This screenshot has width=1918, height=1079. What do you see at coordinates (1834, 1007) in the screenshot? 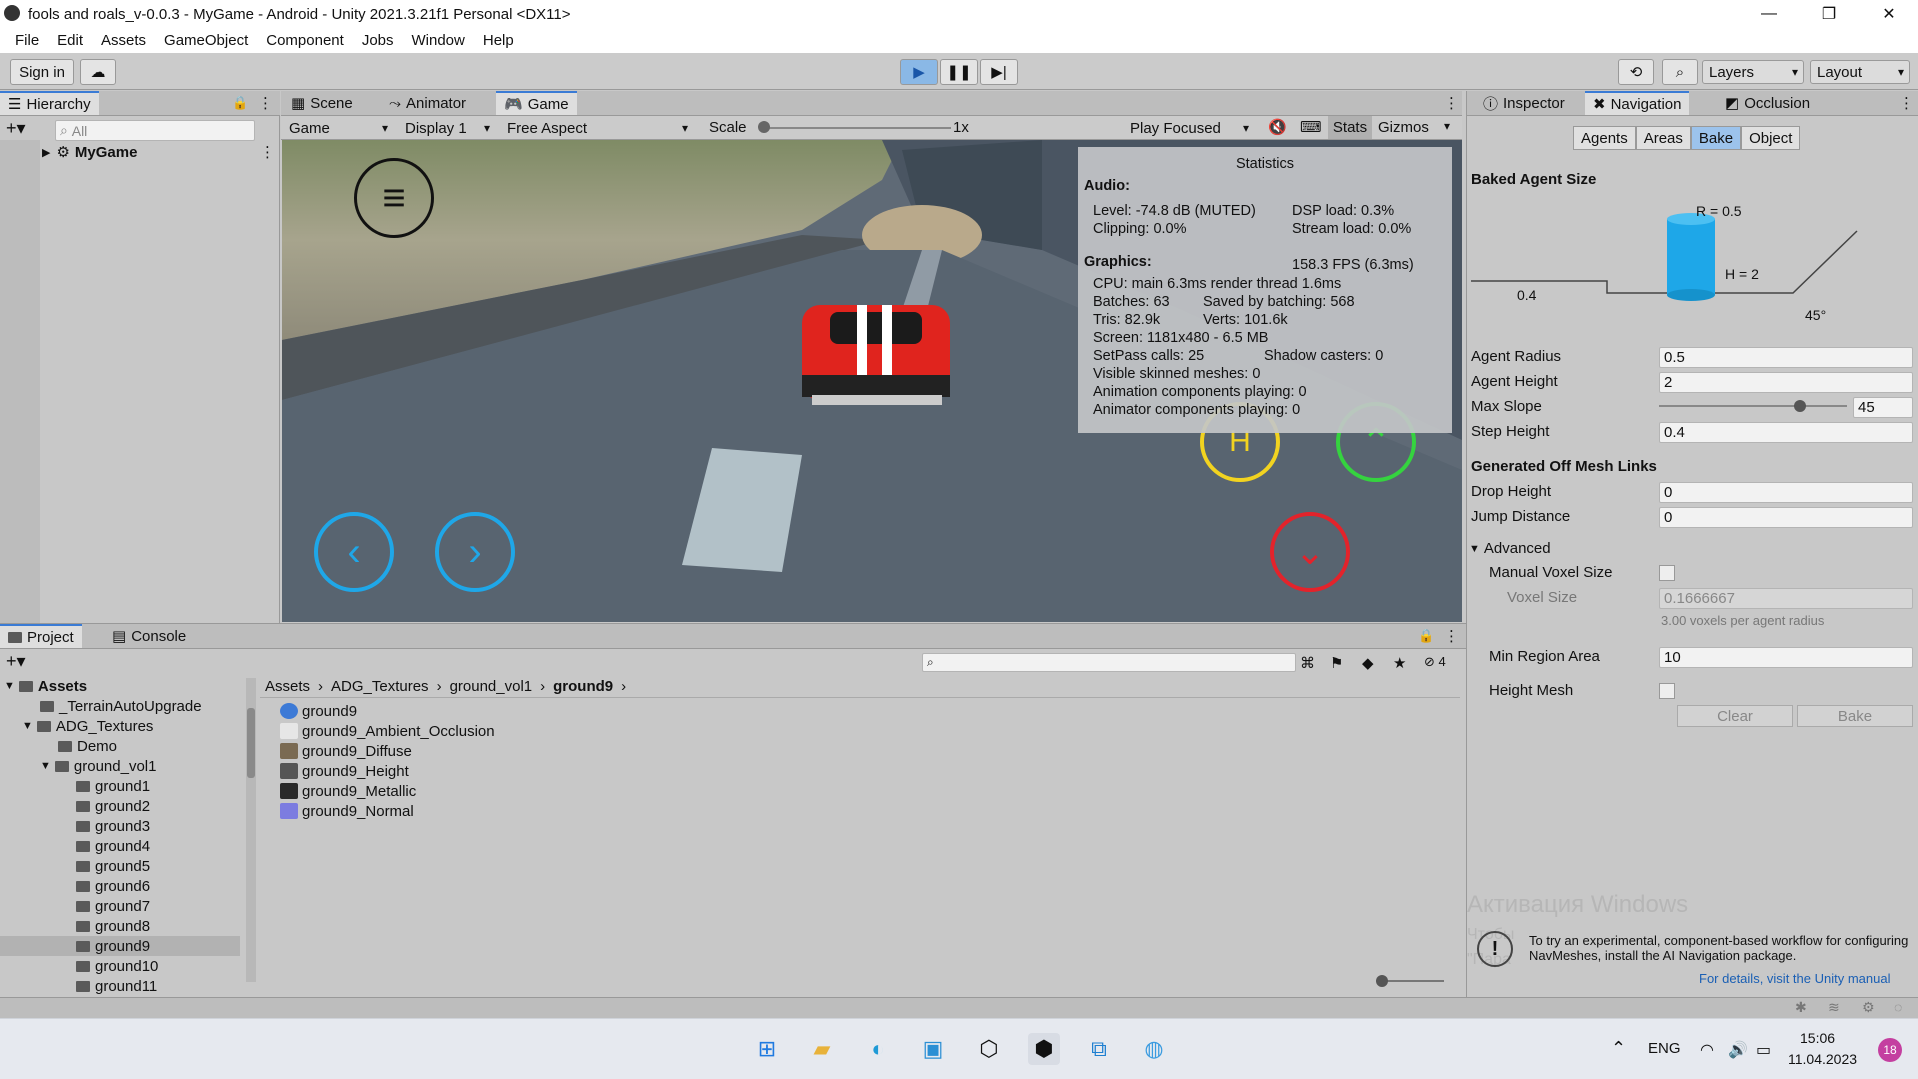
I see `stack-icon: ≋` at bounding box center [1834, 1007].